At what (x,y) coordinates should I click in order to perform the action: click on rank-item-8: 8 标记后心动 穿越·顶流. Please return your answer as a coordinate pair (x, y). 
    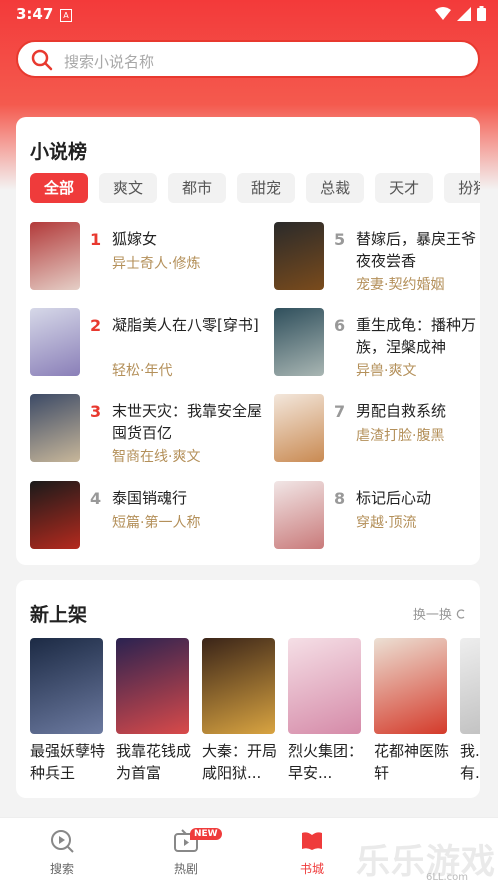
    Looking at the image, I should click on (386, 517).